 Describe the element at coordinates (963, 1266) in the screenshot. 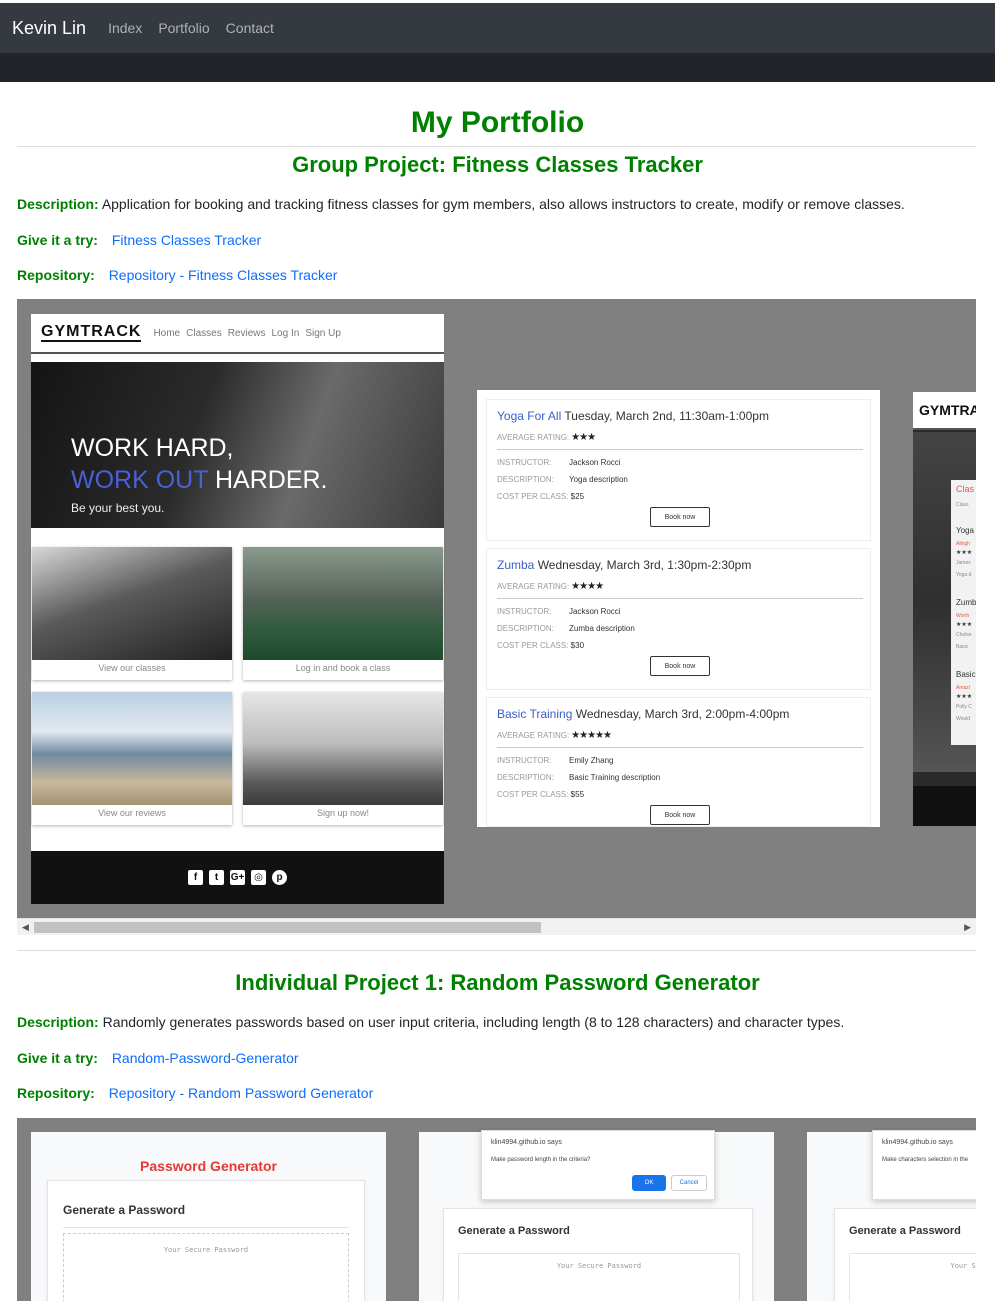

I see `password-placeholder: Your Se` at that location.